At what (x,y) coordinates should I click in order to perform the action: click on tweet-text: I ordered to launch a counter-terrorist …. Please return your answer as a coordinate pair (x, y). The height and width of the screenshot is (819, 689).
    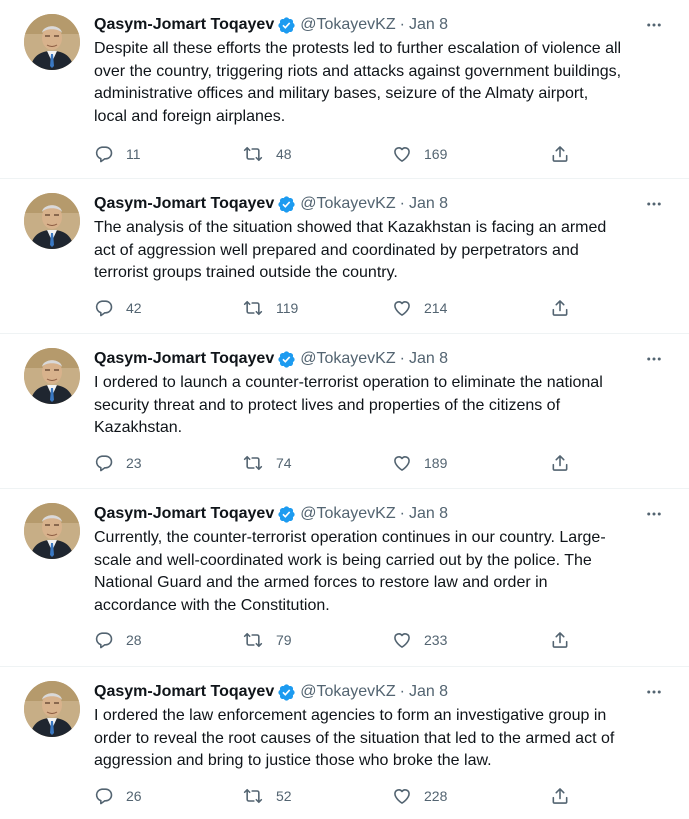
    Looking at the image, I should click on (348, 405).